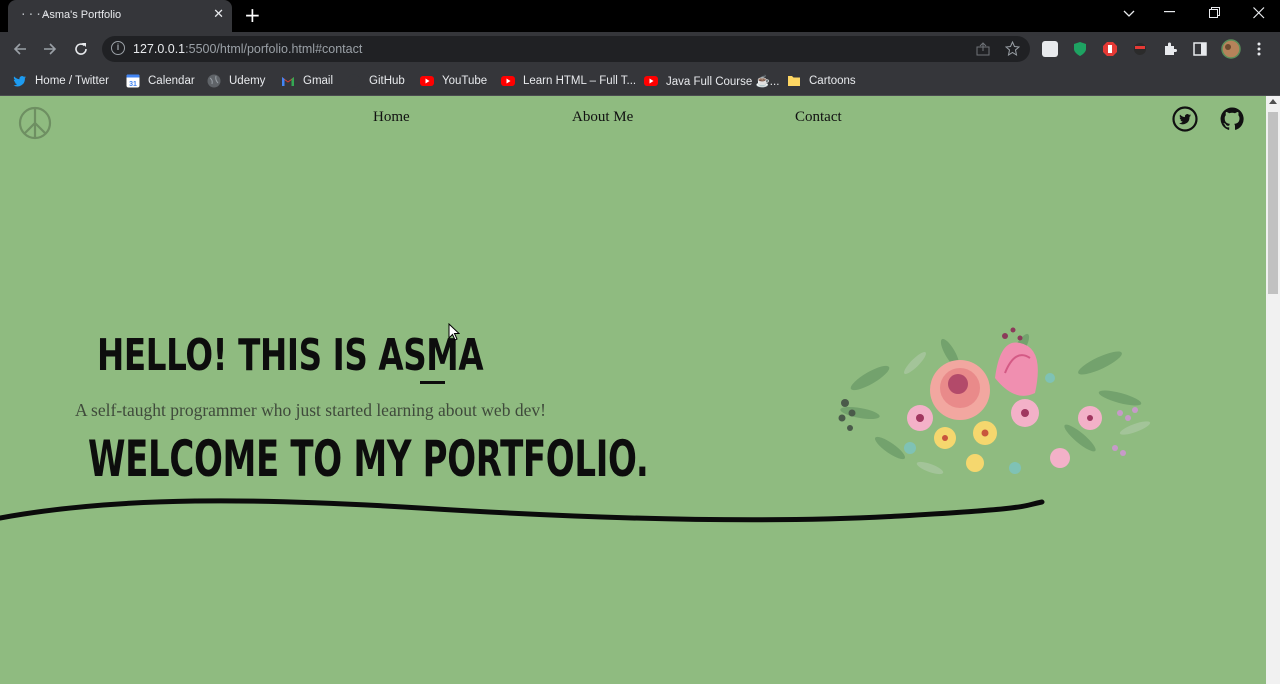 This screenshot has width=1280, height=684. What do you see at coordinates (432, 382) in the screenshot?
I see `typing-cursor-underline` at bounding box center [432, 382].